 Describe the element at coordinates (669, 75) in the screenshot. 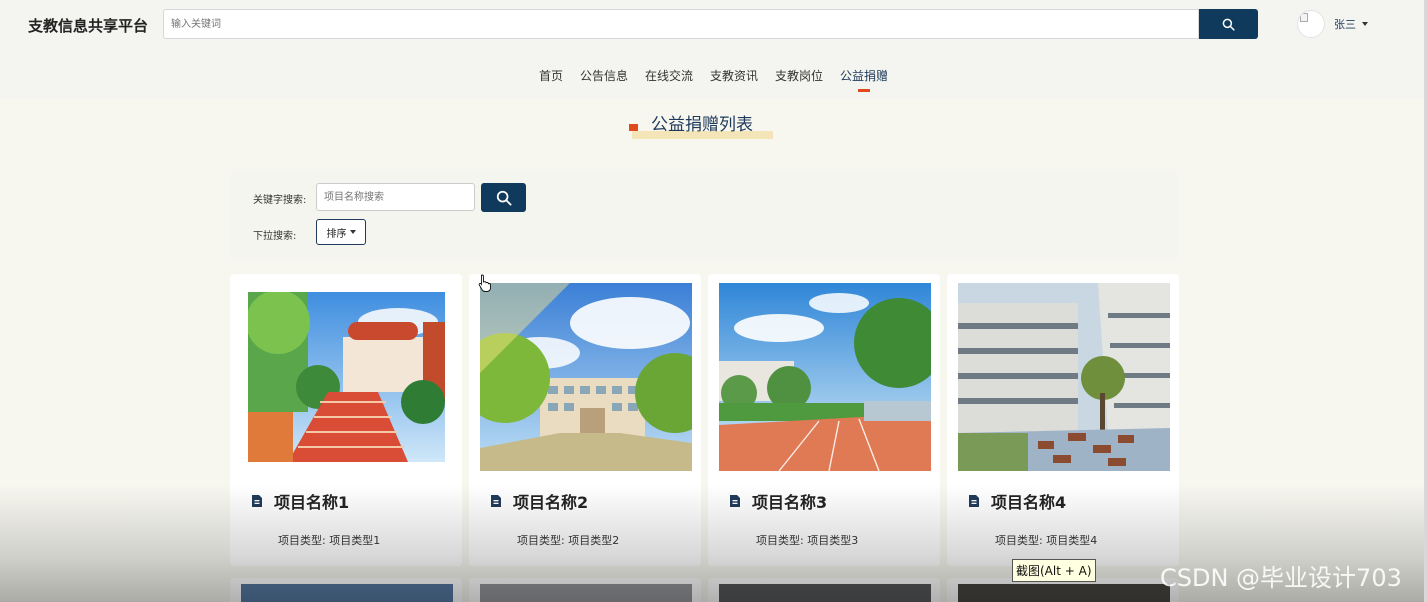

I see `nav-online-chat: 在线交流` at that location.